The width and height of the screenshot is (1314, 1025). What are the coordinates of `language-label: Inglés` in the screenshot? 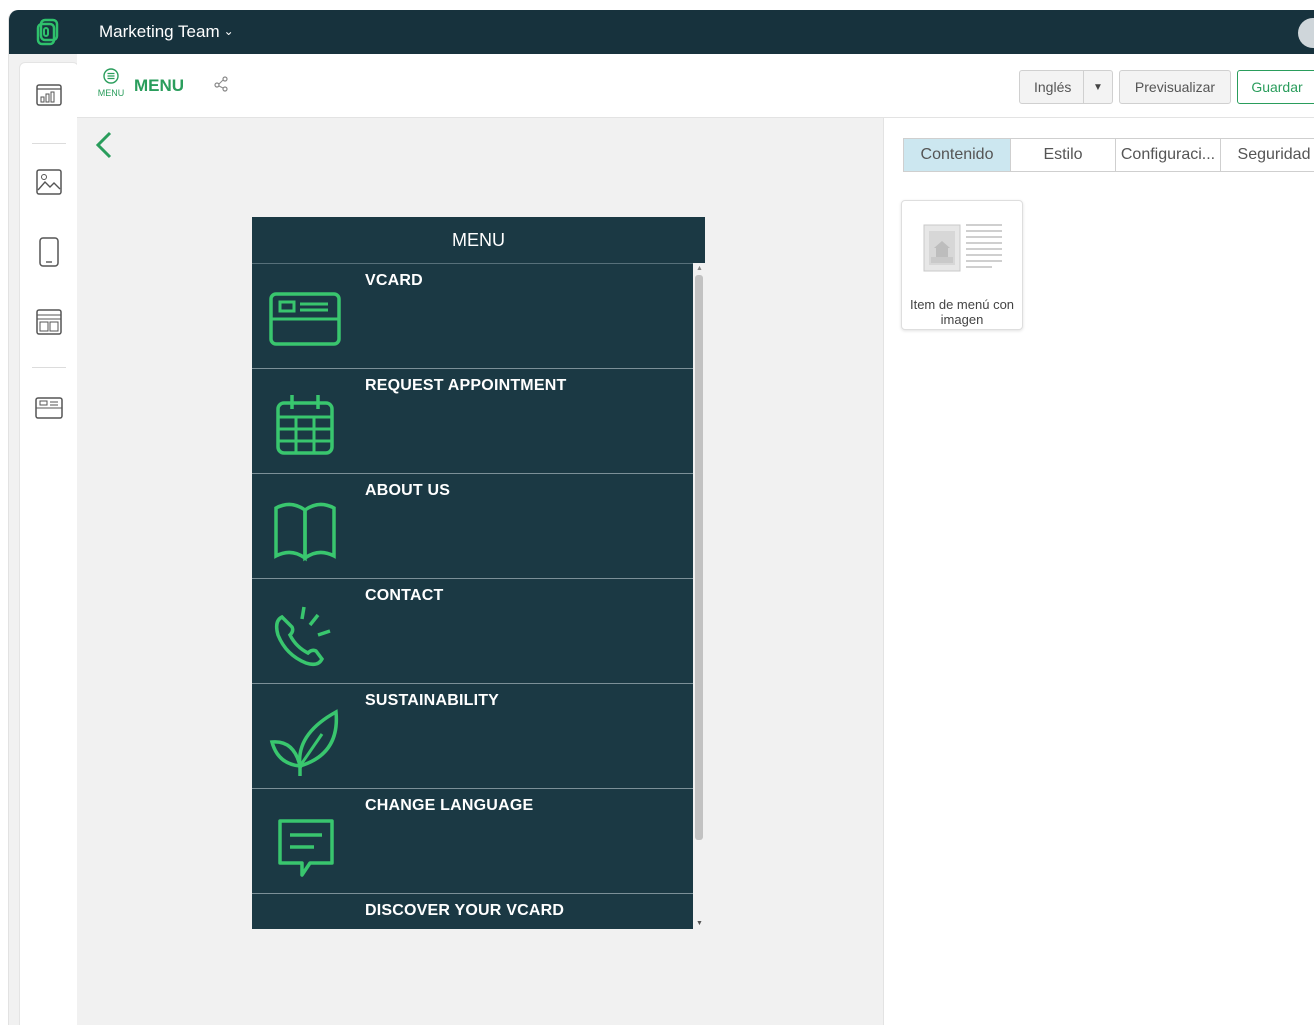 It's located at (1053, 87).